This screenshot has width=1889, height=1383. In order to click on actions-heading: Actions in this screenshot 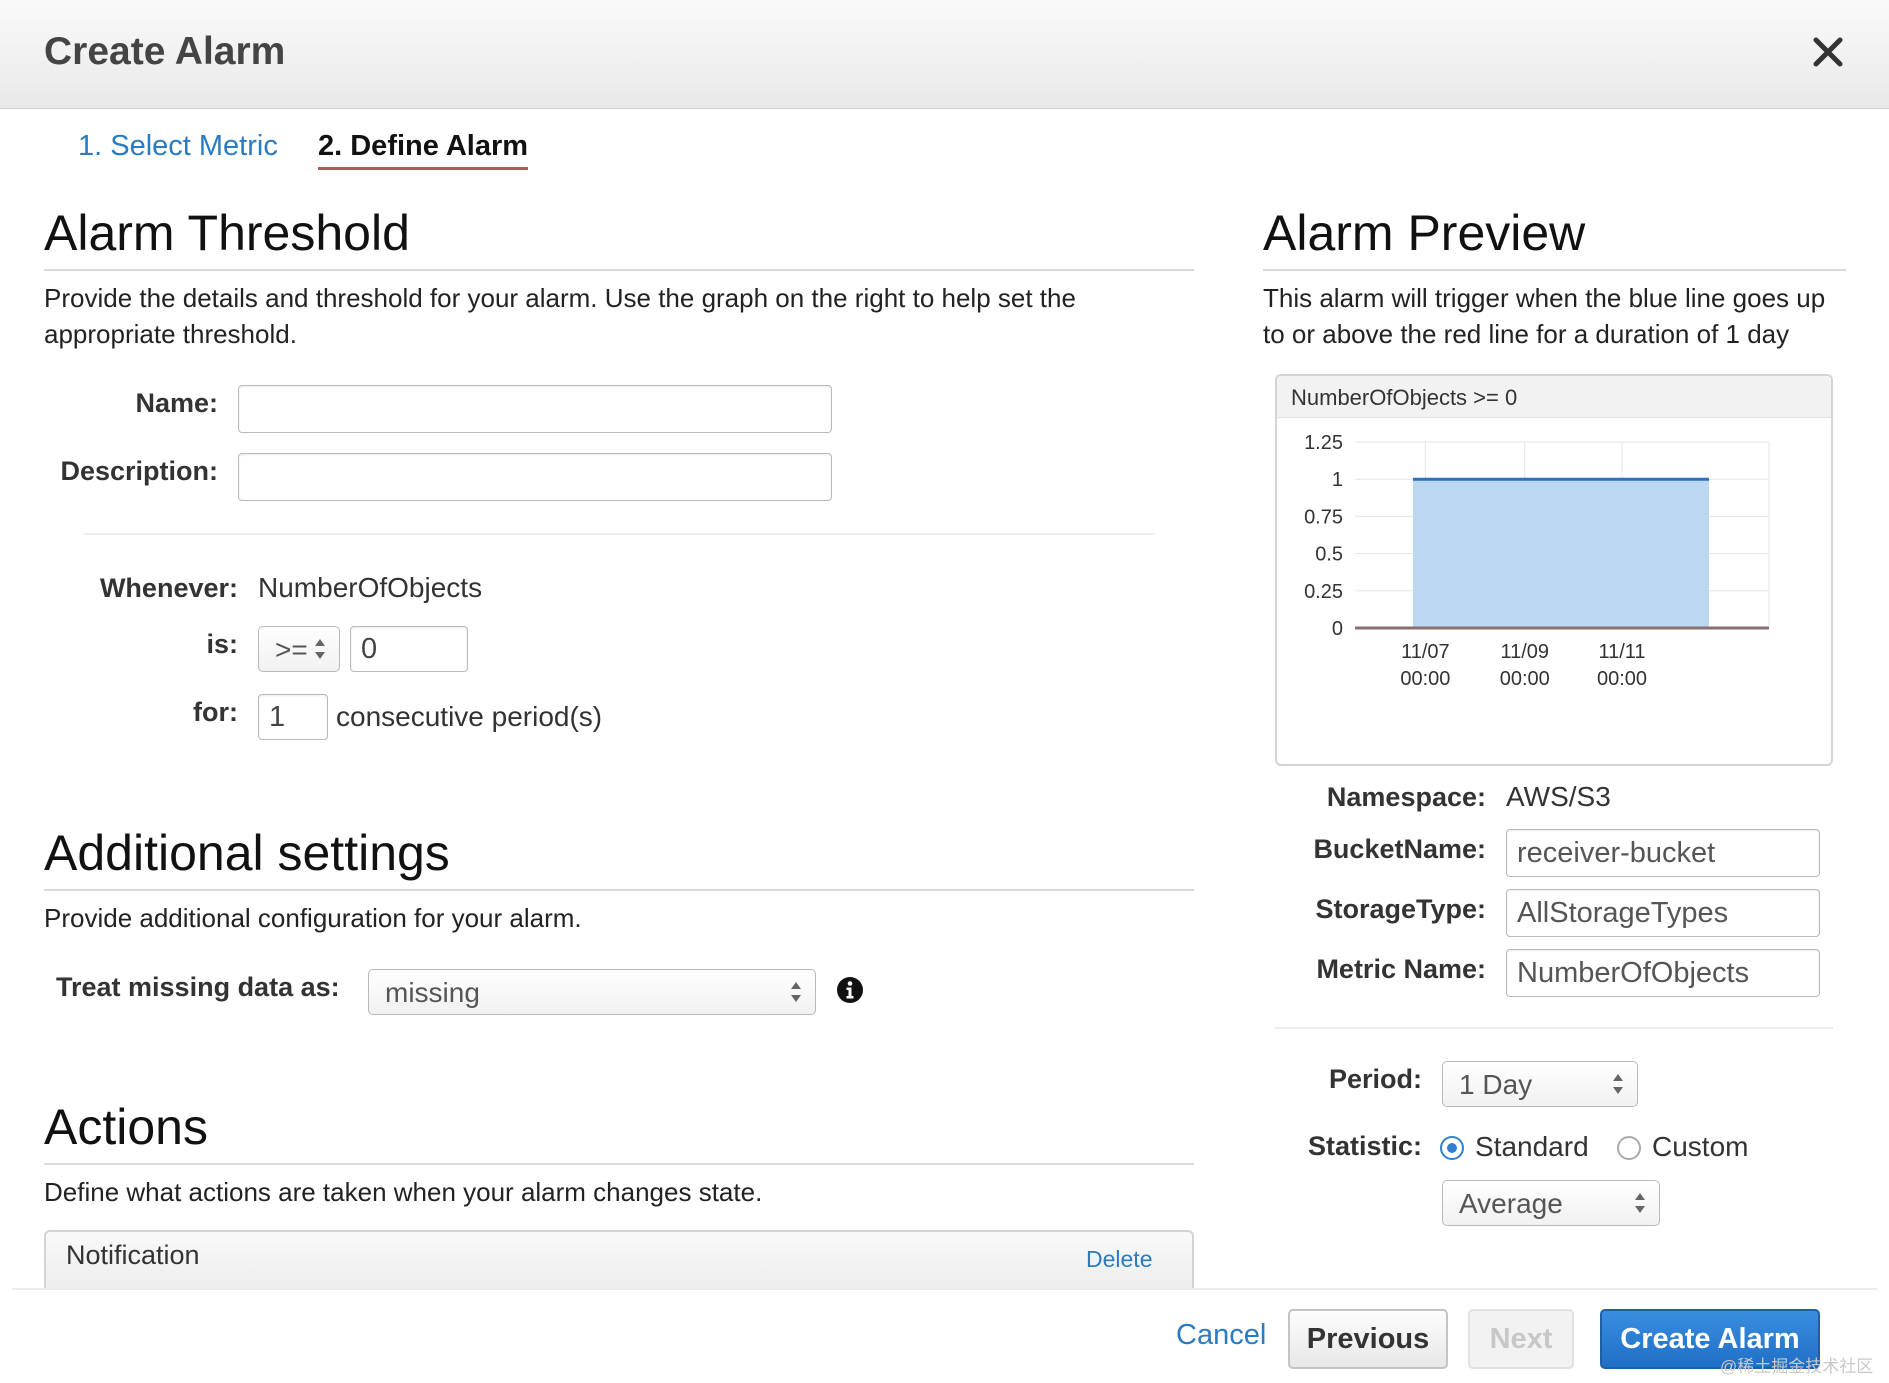, I will do `click(126, 1127)`.